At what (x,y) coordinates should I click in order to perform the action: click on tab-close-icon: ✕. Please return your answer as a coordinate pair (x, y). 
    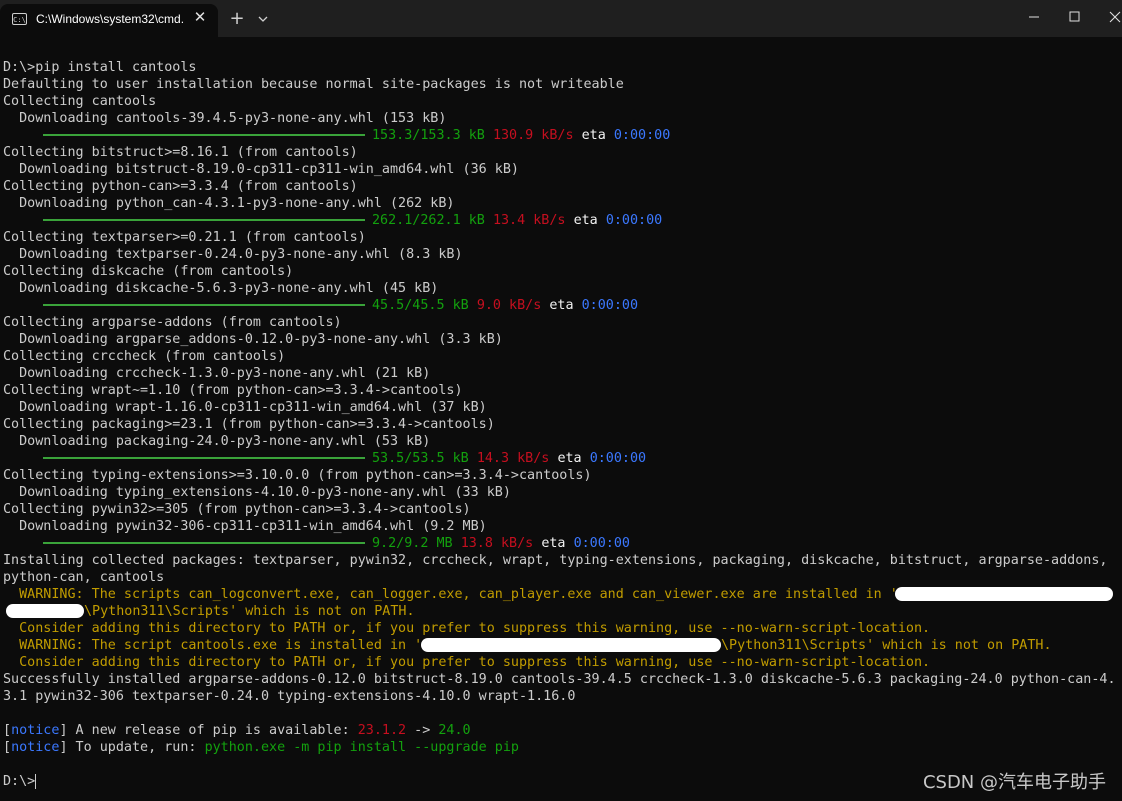
    Looking at the image, I should click on (200, 17).